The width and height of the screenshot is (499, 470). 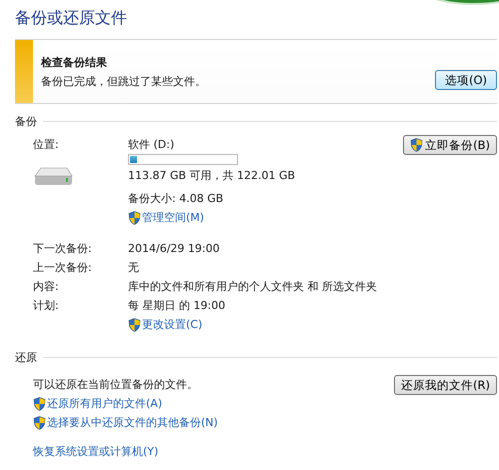 What do you see at coordinates (97, 403) in the screenshot?
I see `restore-link: 还原所有用户的文件(A)` at bounding box center [97, 403].